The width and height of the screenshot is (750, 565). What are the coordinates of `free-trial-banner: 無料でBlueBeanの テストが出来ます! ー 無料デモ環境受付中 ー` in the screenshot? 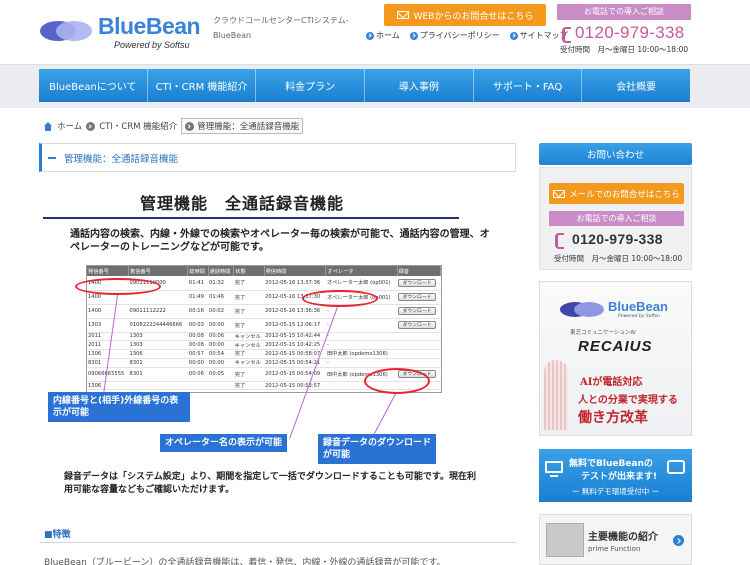 It's located at (615, 475).